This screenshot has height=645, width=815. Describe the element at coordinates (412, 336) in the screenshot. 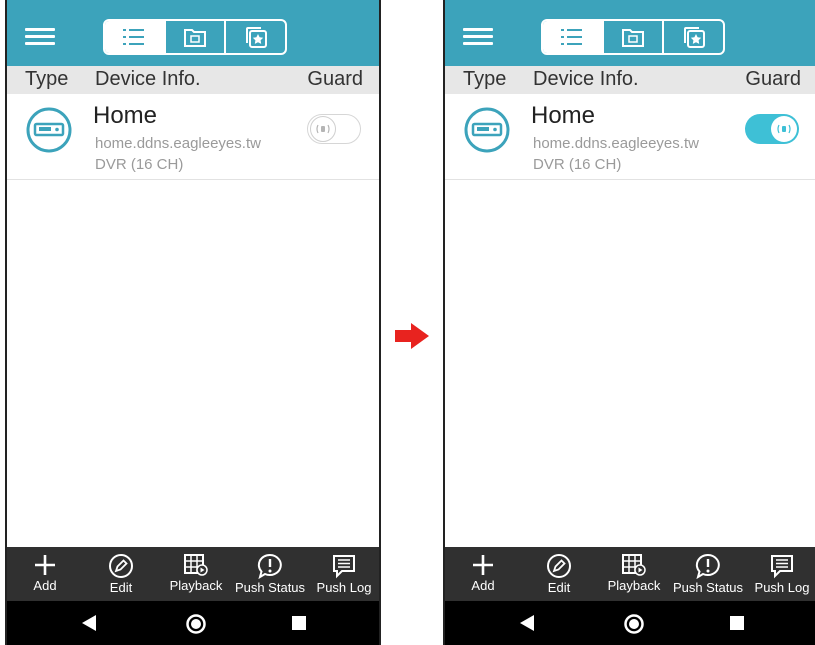

I see `arrow-right-icon` at that location.